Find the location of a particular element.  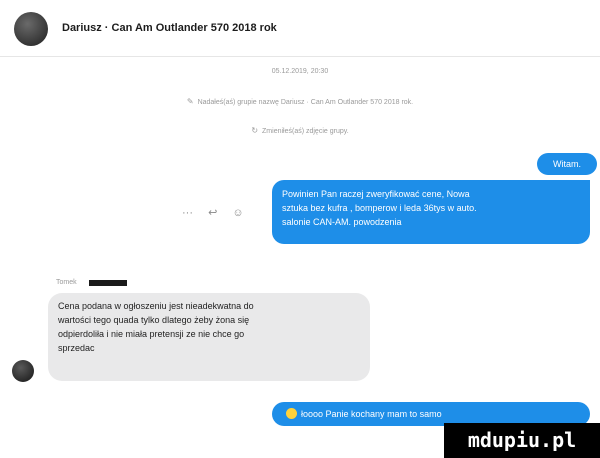

sent-message-witam: Witam. is located at coordinates (567, 164).